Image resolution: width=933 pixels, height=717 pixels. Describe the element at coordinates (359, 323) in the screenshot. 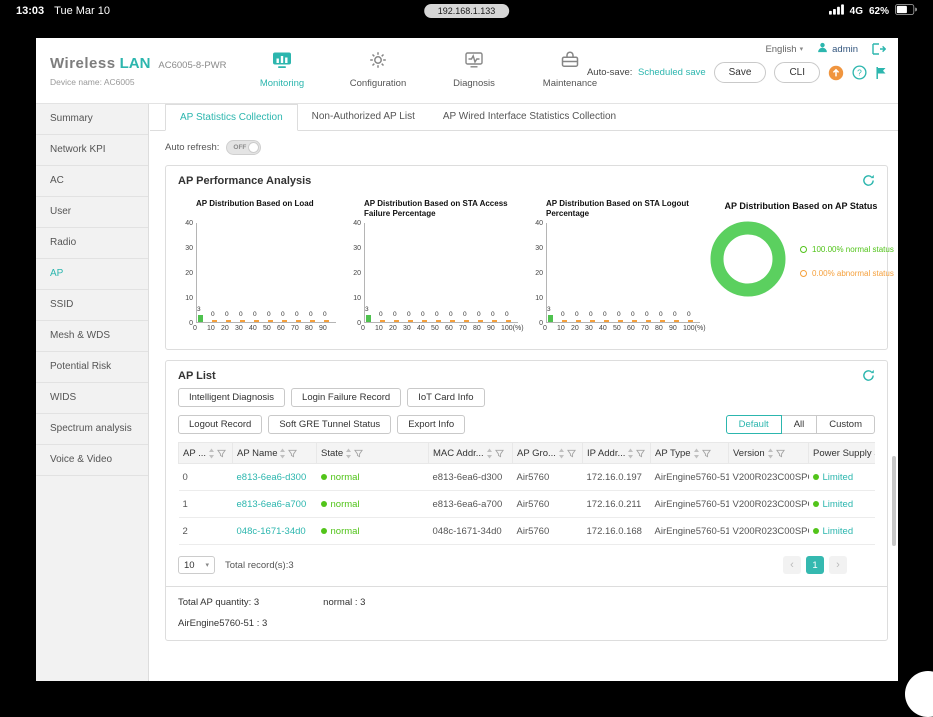

I see `y-tick-label: 0` at that location.